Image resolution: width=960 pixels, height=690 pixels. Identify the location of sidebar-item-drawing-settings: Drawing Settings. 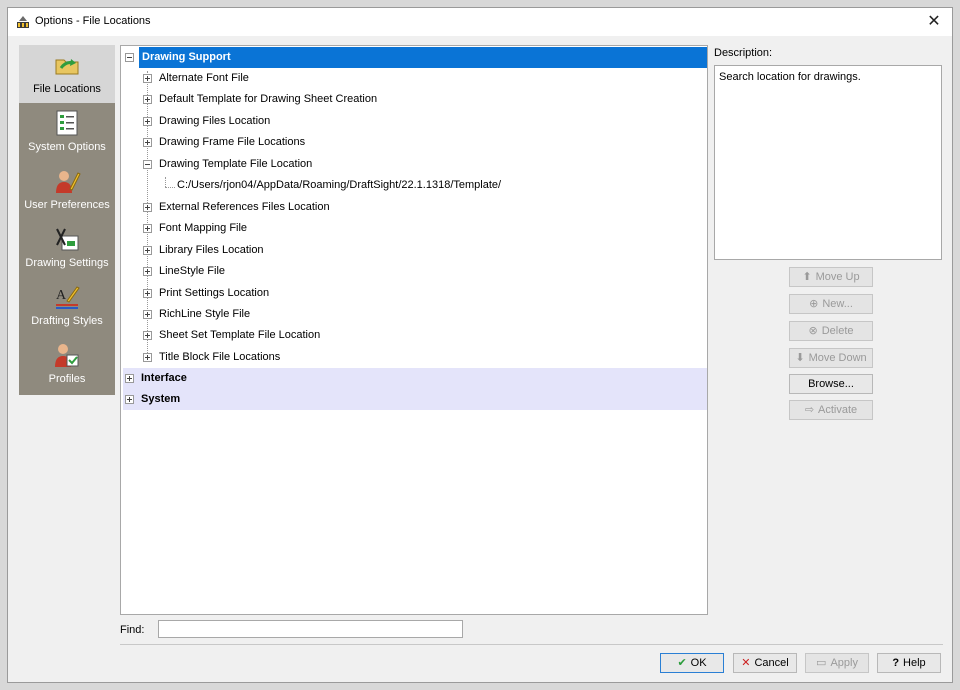
(67, 248).